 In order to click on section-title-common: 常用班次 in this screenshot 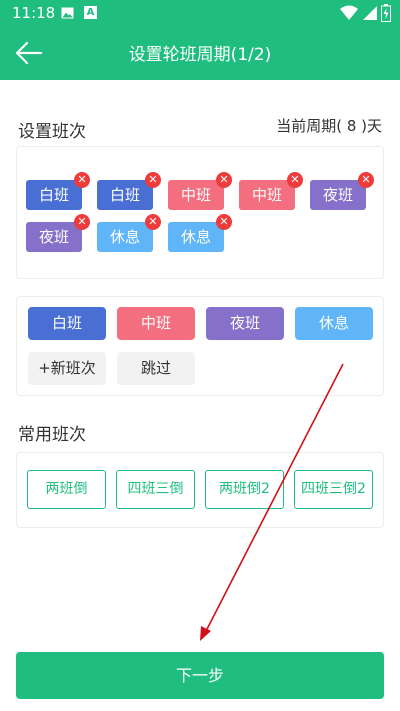, I will do `click(52, 435)`.